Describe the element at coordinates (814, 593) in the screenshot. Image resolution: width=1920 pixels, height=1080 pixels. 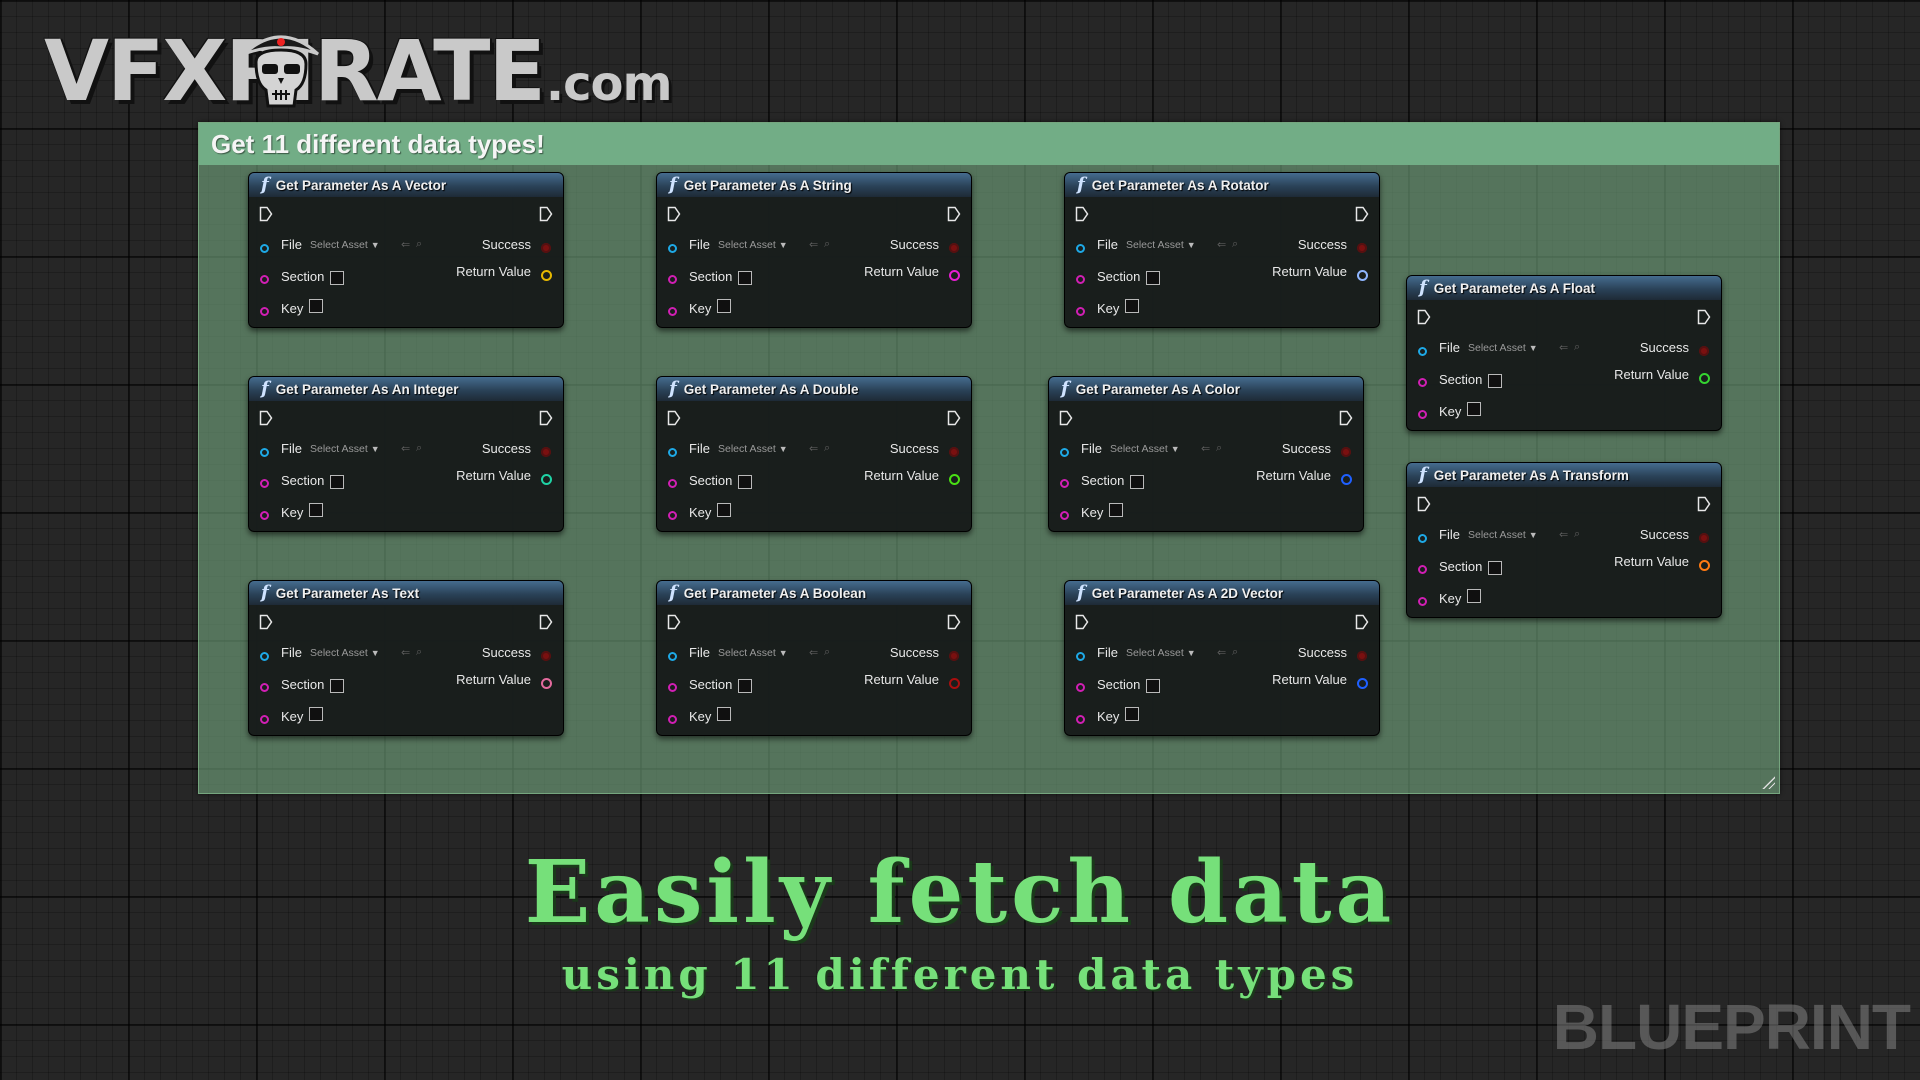
I see `node-header: f Get Parameter As A Boolean` at that location.